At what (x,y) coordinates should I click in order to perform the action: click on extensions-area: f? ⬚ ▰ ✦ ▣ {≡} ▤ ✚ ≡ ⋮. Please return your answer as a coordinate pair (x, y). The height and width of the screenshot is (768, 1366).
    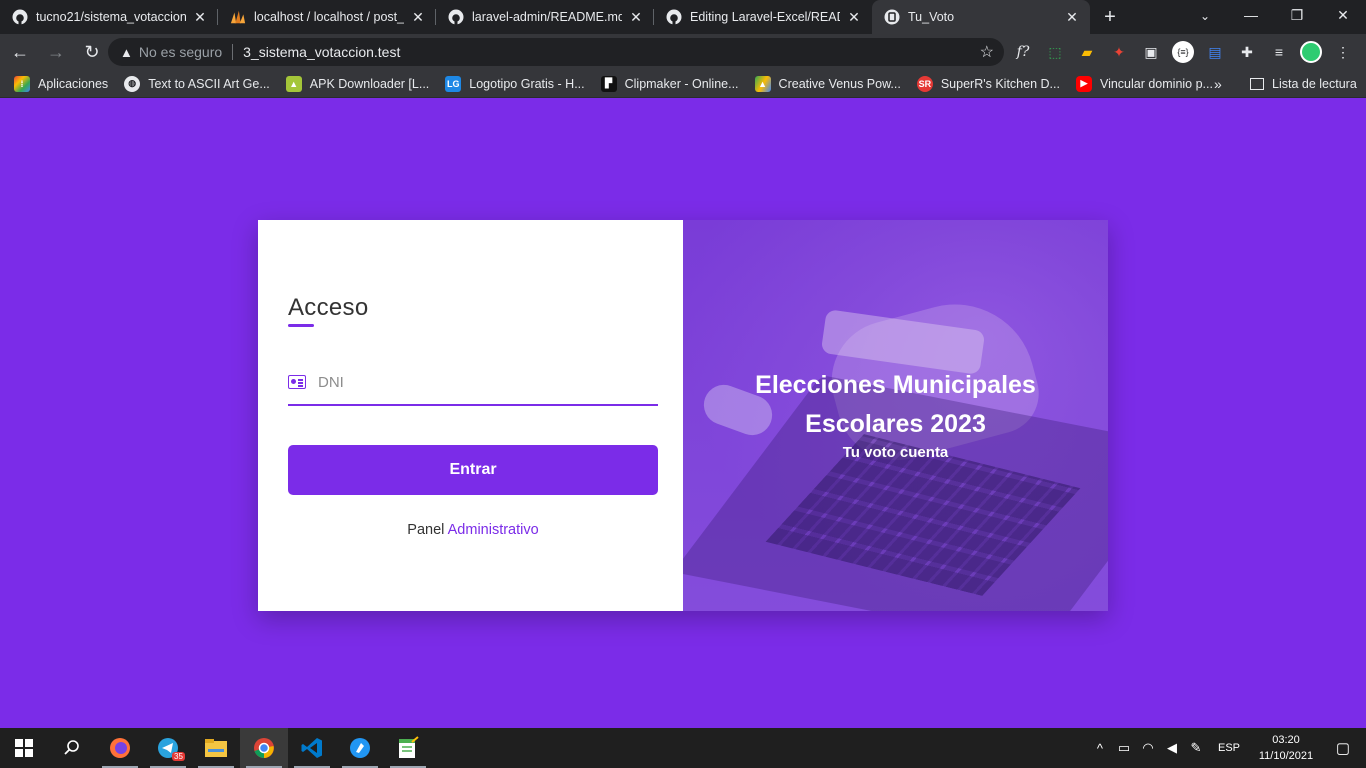
    Looking at the image, I should click on (1186, 52).